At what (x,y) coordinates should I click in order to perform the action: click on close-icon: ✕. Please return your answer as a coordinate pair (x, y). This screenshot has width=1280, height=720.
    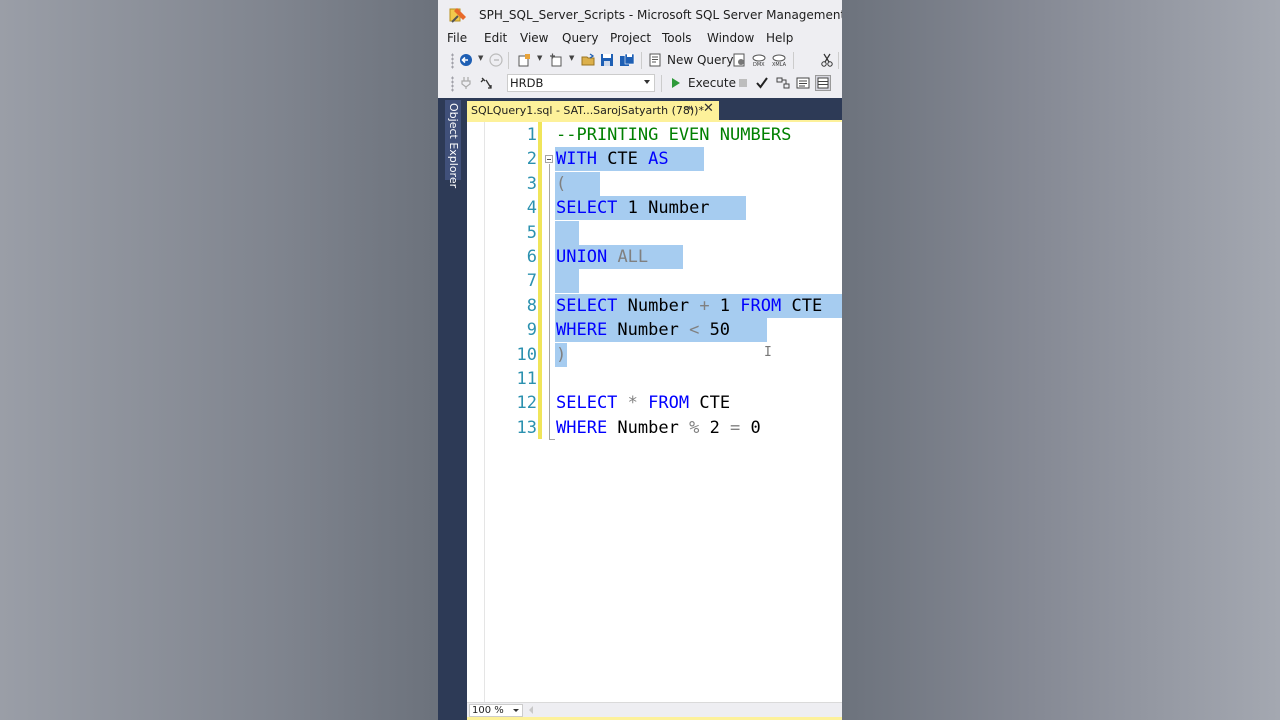
    Looking at the image, I should click on (708, 108).